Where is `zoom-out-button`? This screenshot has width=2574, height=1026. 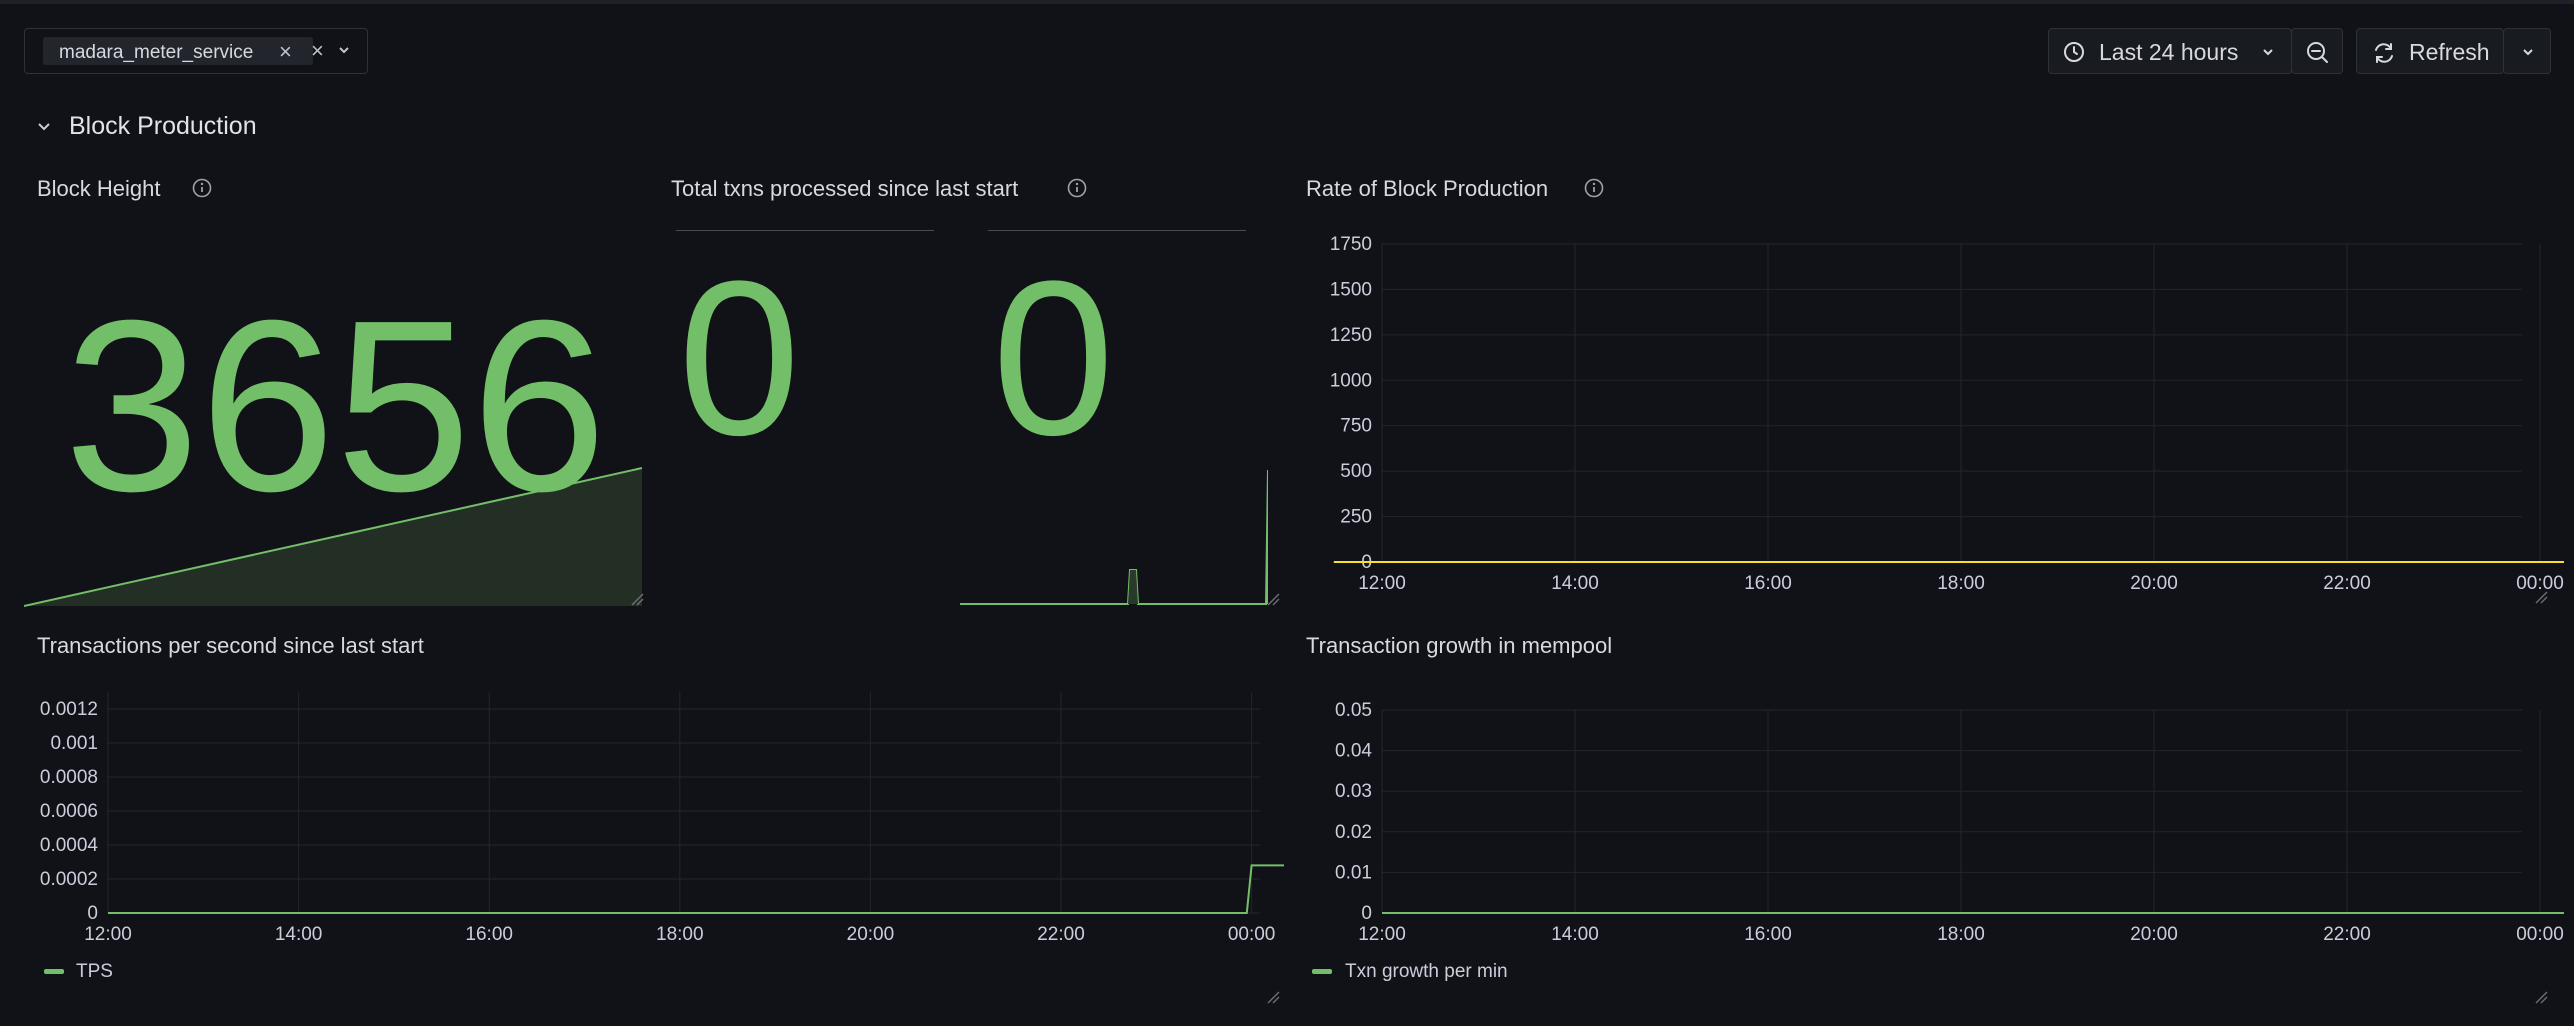 zoom-out-button is located at coordinates (2317, 51).